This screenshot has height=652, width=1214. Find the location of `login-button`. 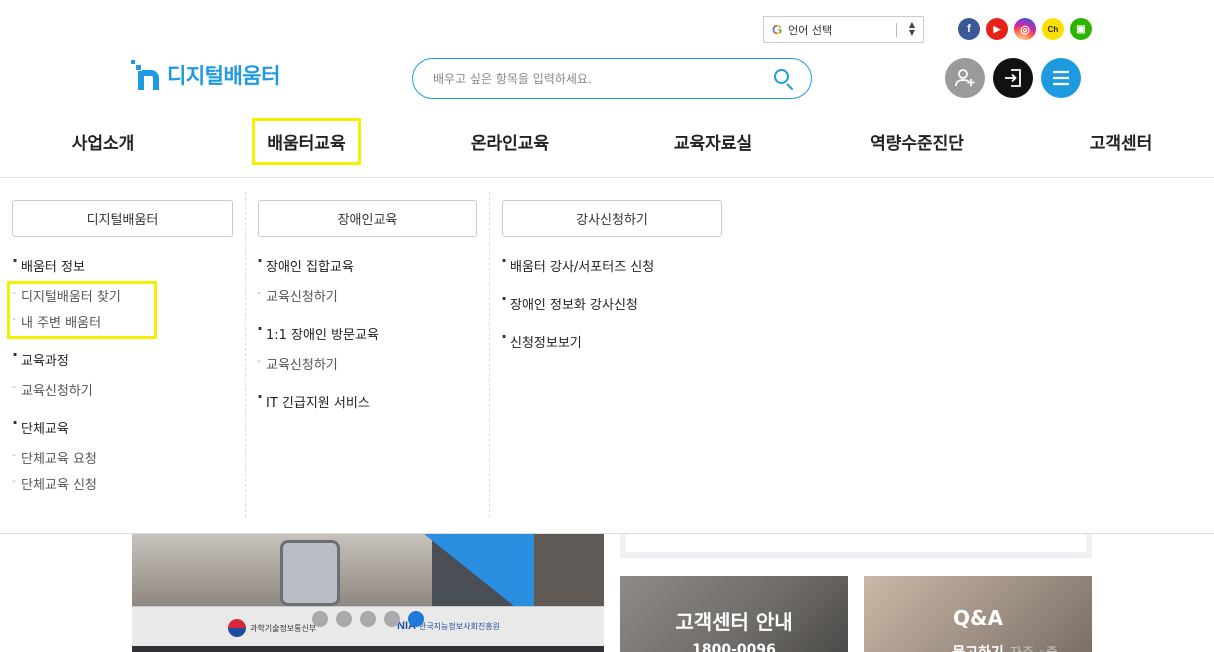

login-button is located at coordinates (1013, 78).